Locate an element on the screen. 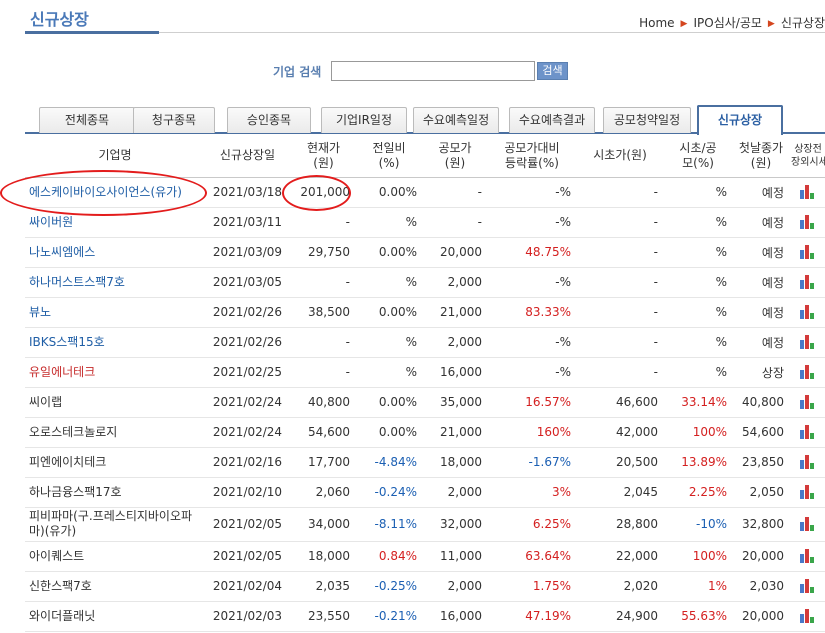 The width and height of the screenshot is (825, 633). title-rule-accent is located at coordinates (92, 32).